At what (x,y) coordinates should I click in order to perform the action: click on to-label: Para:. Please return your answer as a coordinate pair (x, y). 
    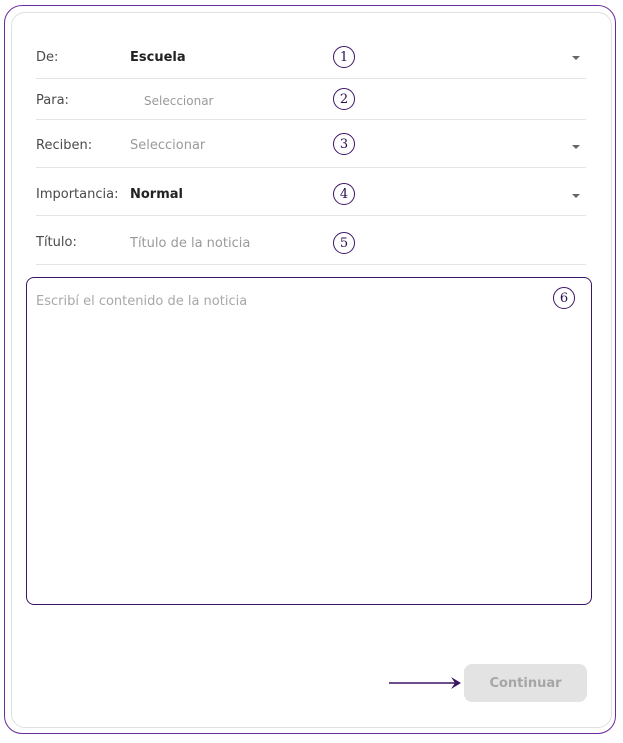
    Looking at the image, I should click on (52, 100).